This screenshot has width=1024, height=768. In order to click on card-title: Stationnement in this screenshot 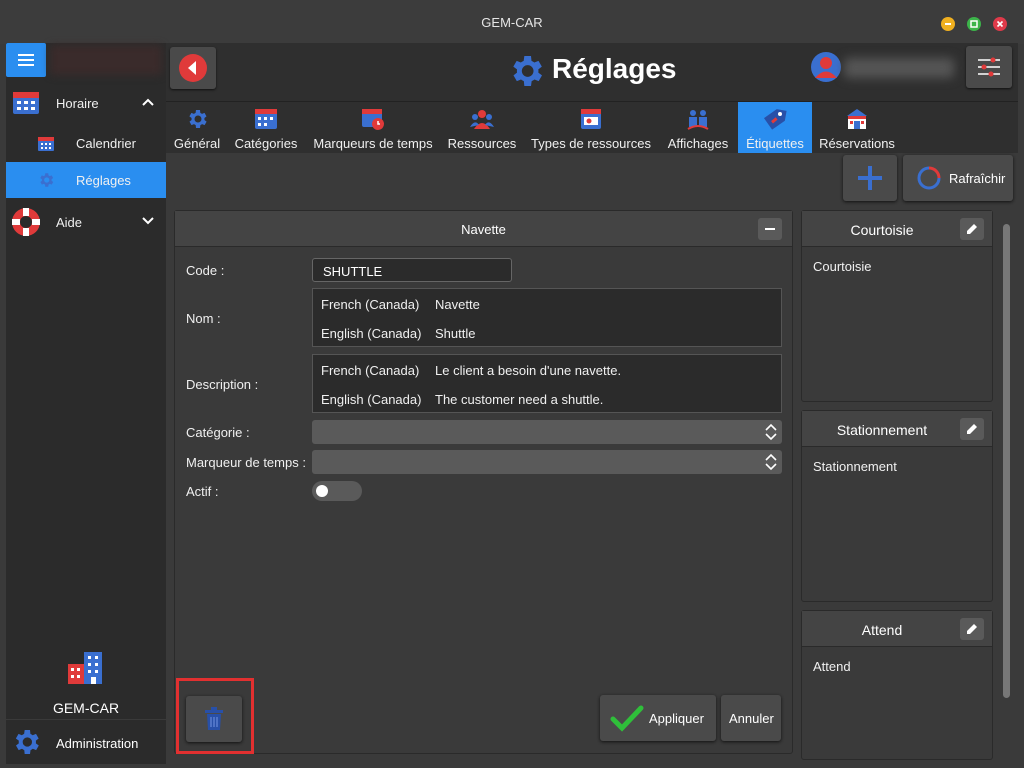, I will do `click(882, 430)`.